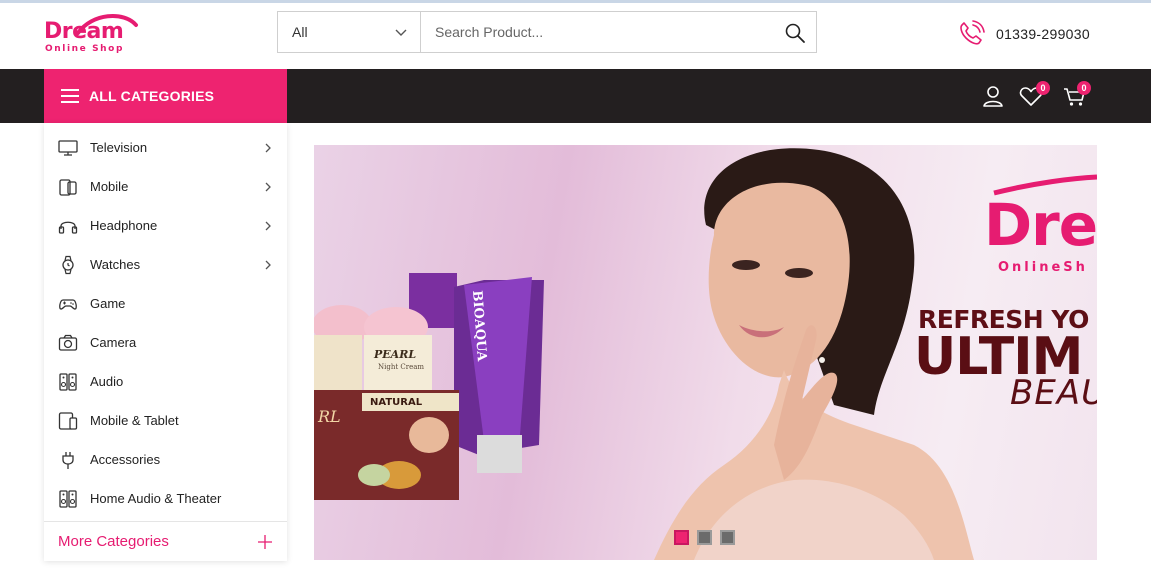  What do you see at coordinates (165, 264) in the screenshot?
I see `category-item-watches: Watches` at bounding box center [165, 264].